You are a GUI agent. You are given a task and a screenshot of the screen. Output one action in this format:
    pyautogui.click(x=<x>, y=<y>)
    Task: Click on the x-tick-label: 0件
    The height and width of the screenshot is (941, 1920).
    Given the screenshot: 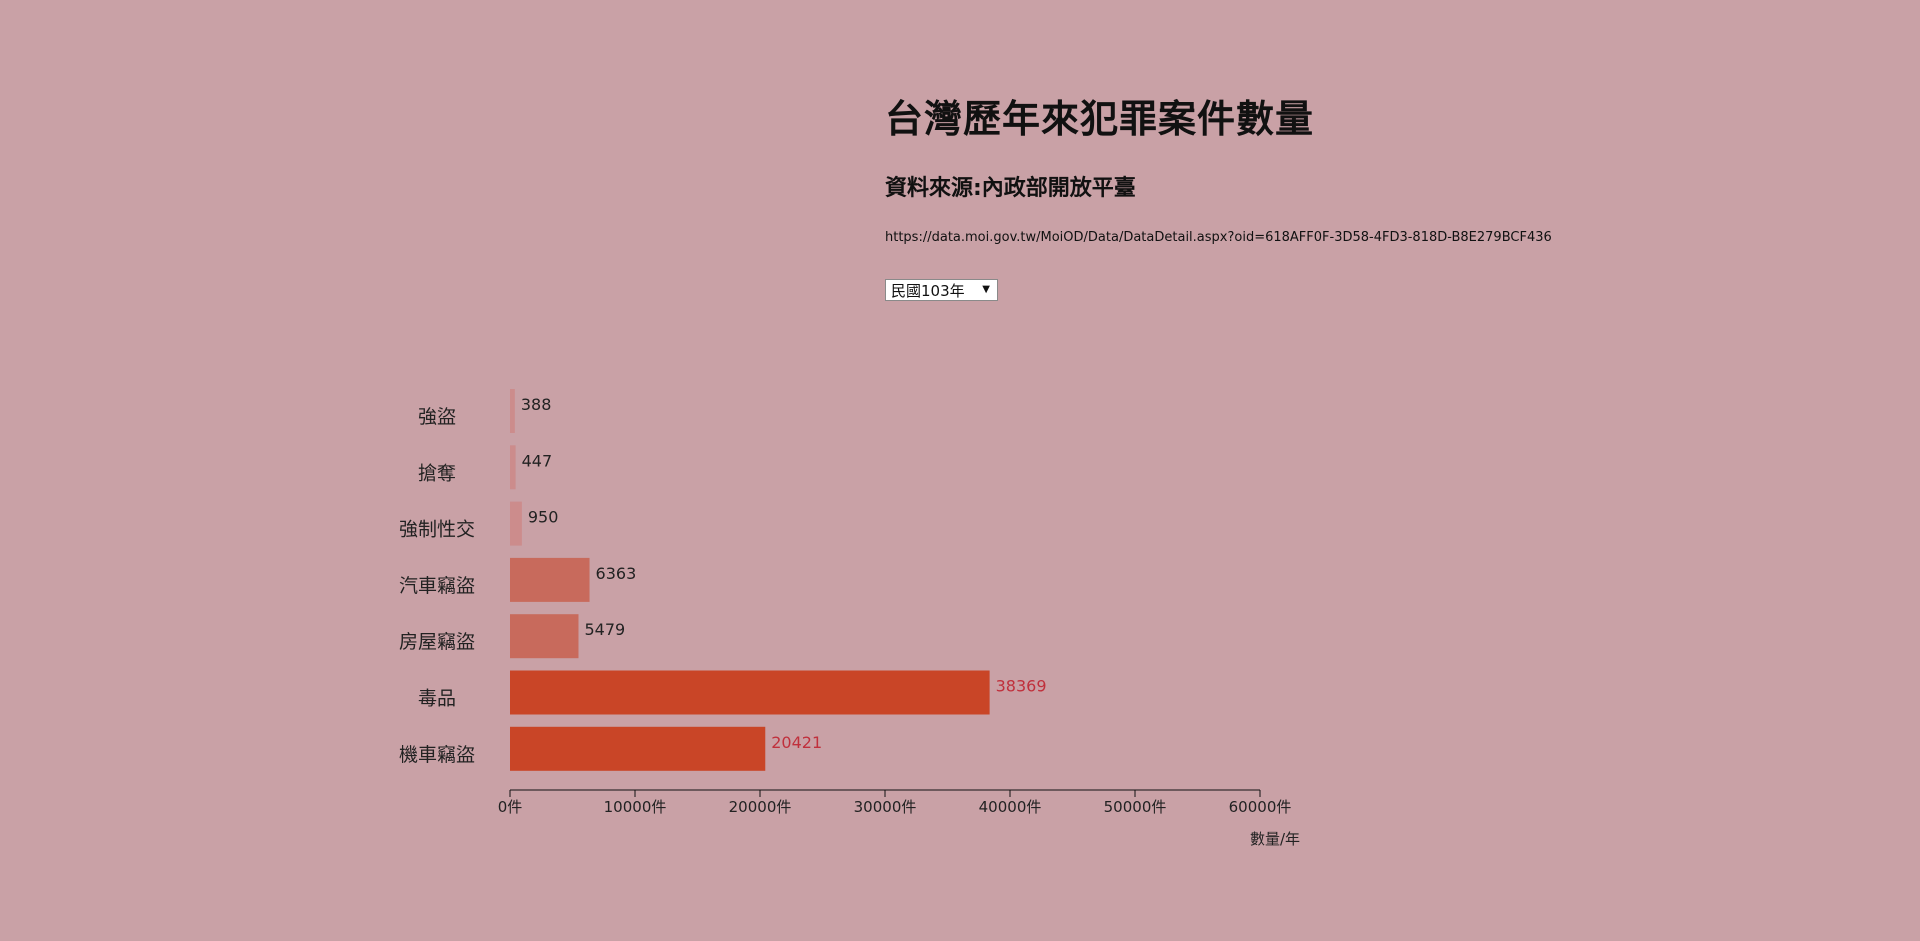 What is the action you would take?
    pyautogui.click(x=510, y=807)
    